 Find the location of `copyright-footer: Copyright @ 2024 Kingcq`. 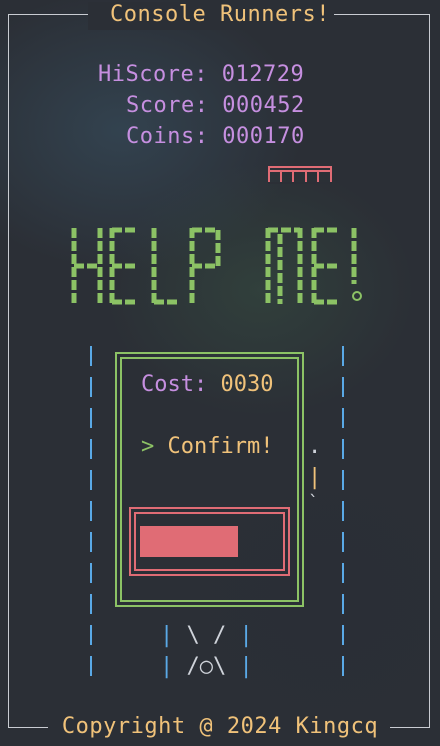

copyright-footer: Copyright @ 2024 Kingcq is located at coordinates (220, 726).